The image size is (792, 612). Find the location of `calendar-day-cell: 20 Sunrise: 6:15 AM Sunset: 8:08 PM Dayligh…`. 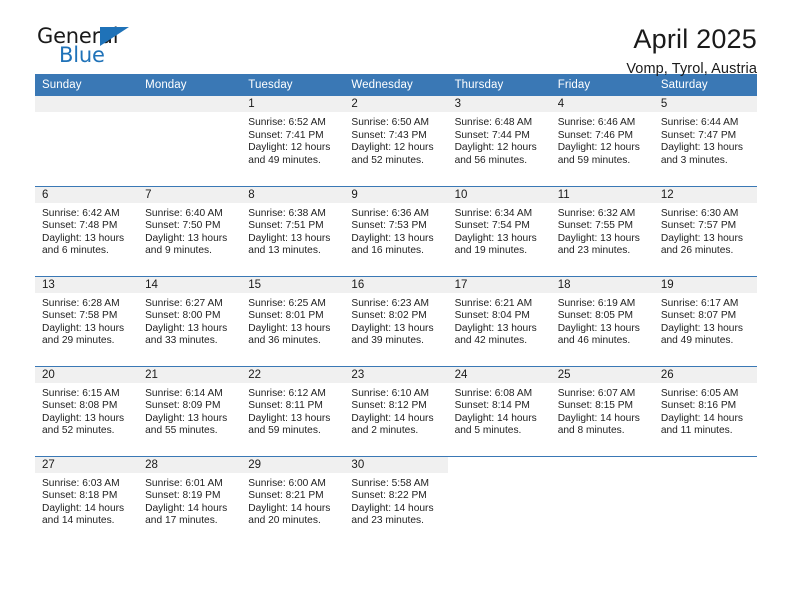

calendar-day-cell: 20 Sunrise: 6:15 AM Sunset: 8:08 PM Dayligh… is located at coordinates (87, 410).